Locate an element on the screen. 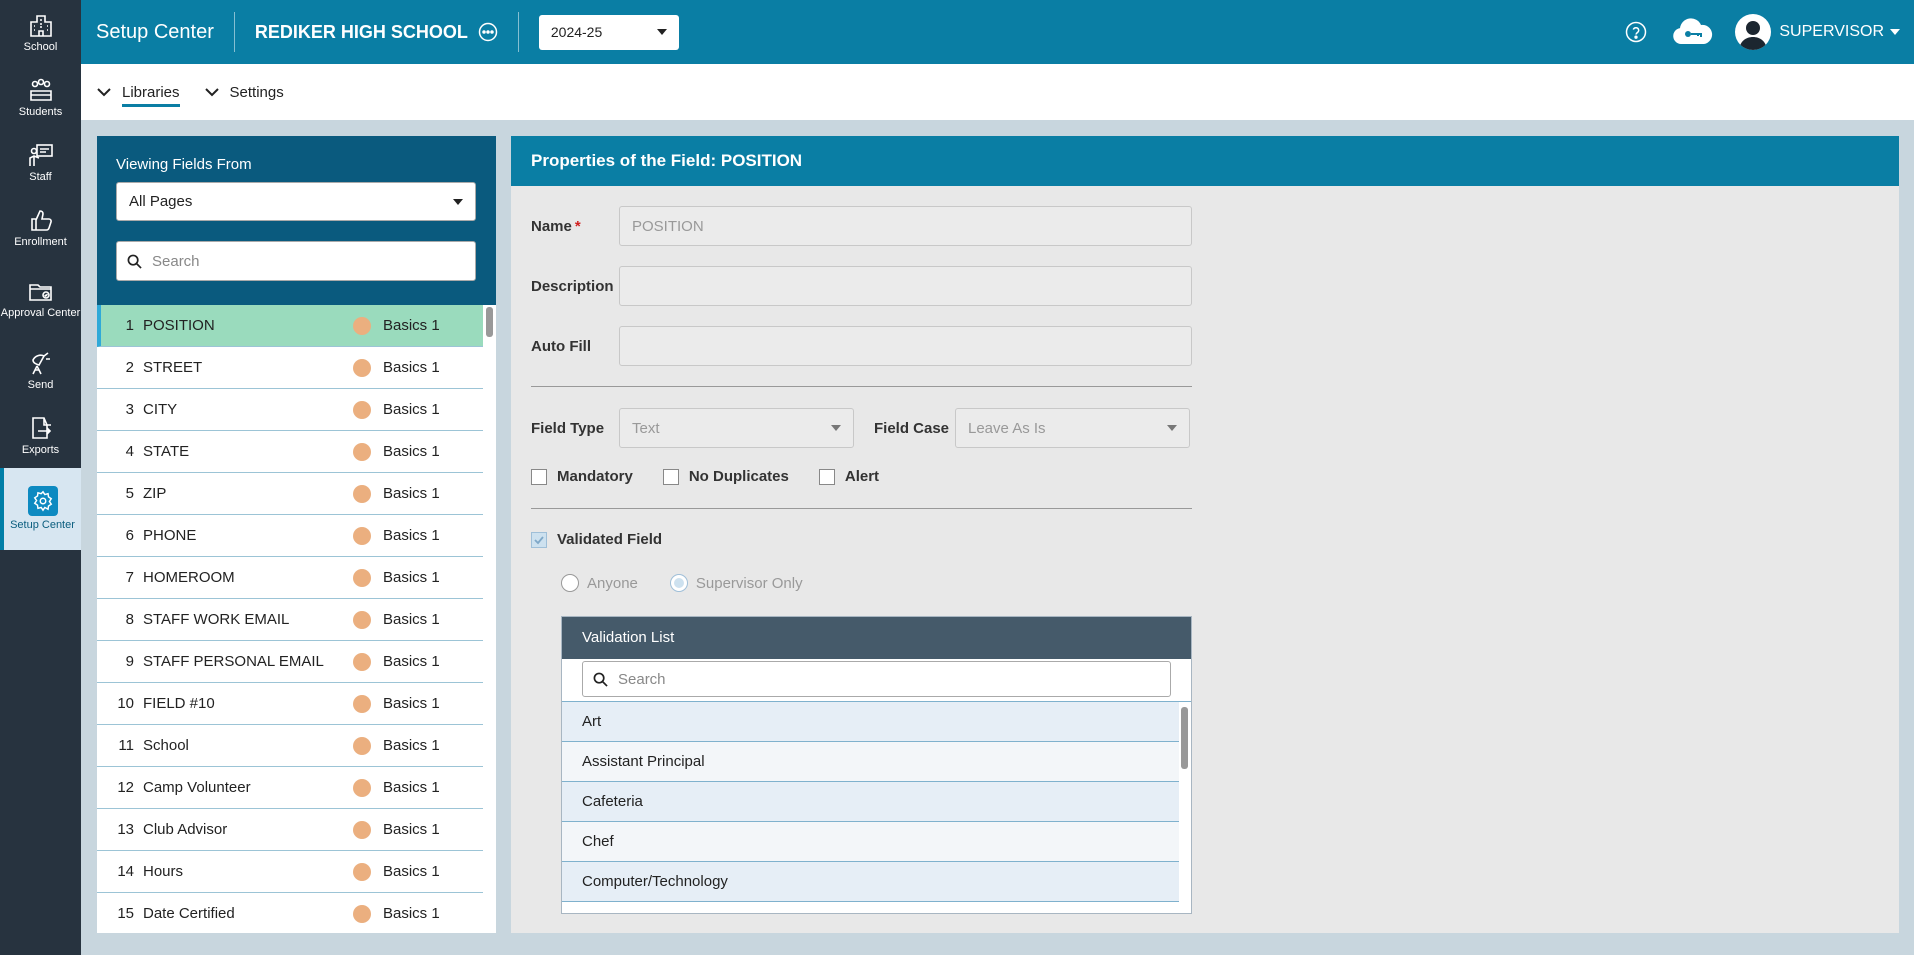 Image resolution: width=1914 pixels, height=955 pixels. rail-item-exports: Exports is located at coordinates (40, 435).